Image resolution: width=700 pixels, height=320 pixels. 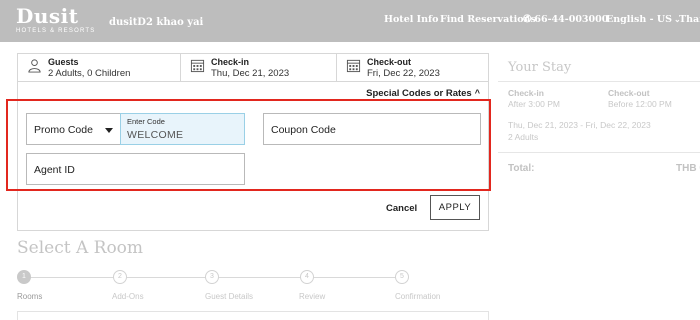 I want to click on nav-currency-selector: Thai B, so click(x=689, y=19).